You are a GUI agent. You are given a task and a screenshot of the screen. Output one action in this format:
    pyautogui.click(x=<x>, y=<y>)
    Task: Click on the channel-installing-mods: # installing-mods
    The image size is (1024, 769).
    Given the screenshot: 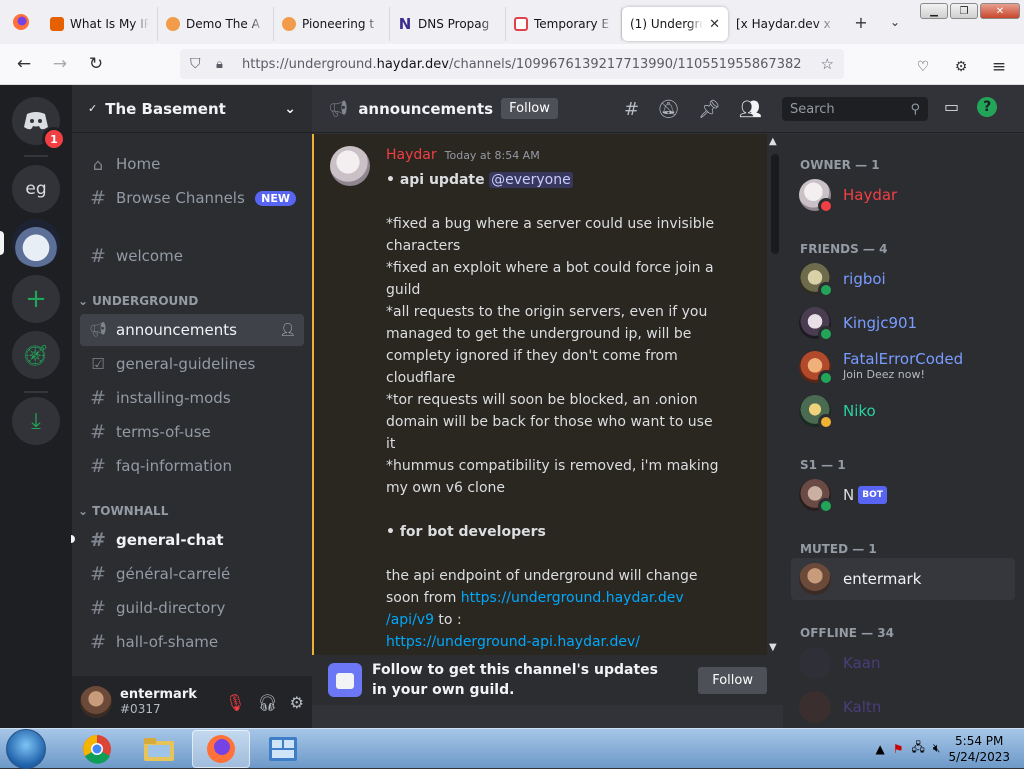 What is the action you would take?
    pyautogui.click(x=192, y=398)
    